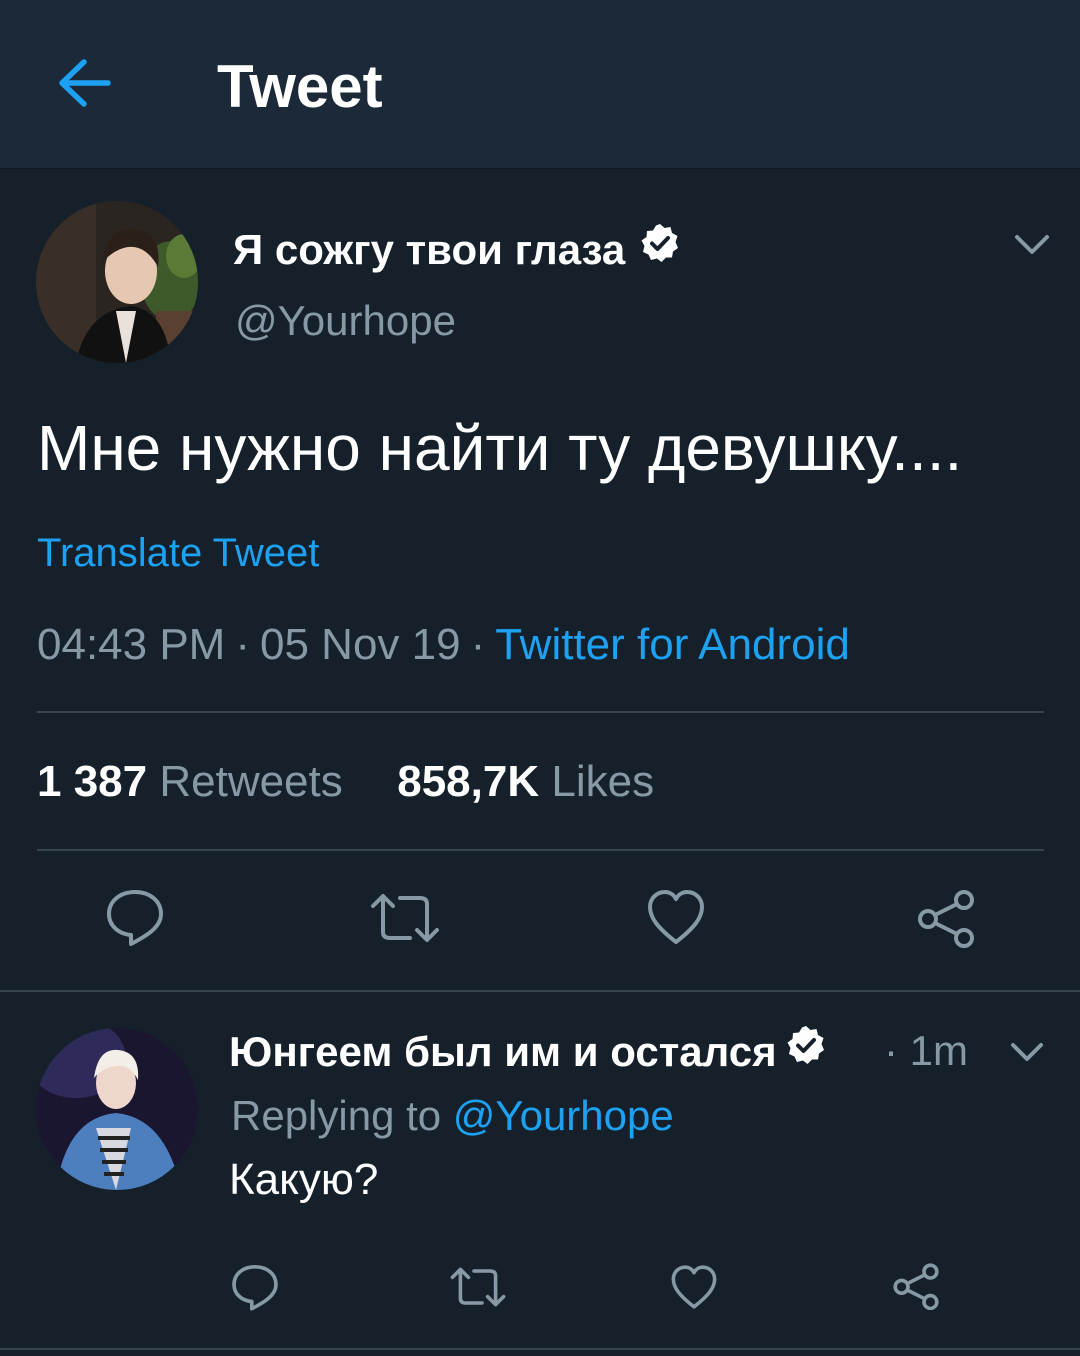 This screenshot has width=1080, height=1356. What do you see at coordinates (178, 553) in the screenshot?
I see `translate-tweet-link: Translate Tweet` at bounding box center [178, 553].